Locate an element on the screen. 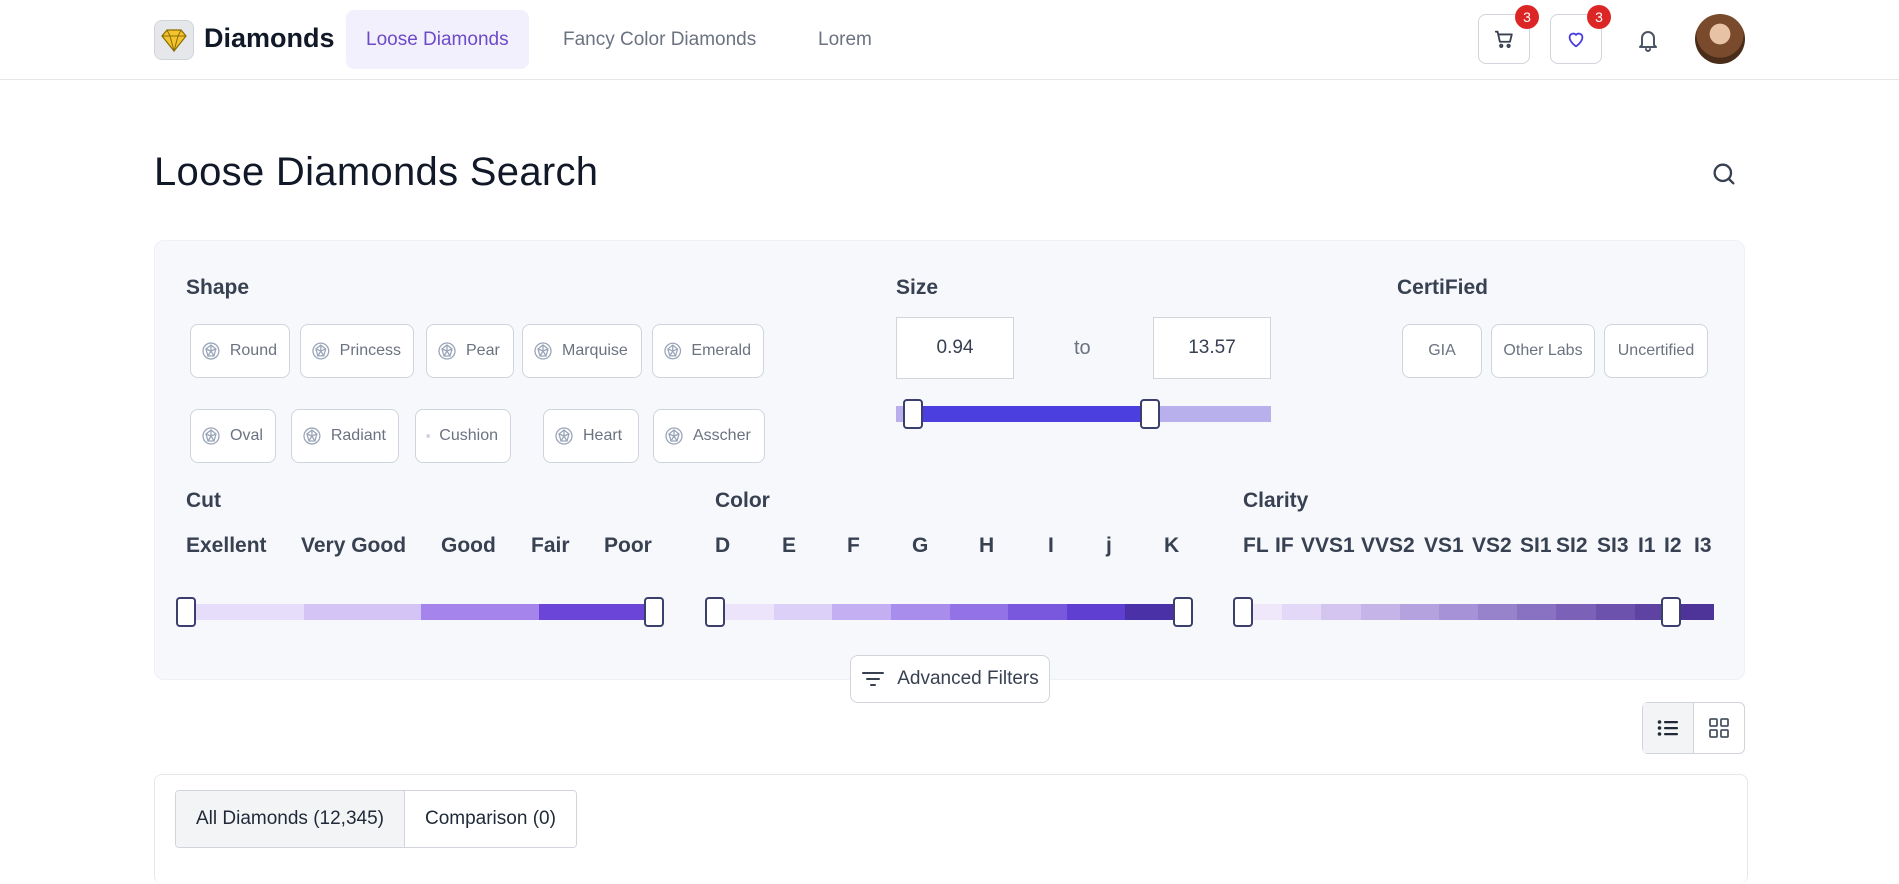  tab-all-diamonds: All Diamonds (12,345) is located at coordinates (290, 819).